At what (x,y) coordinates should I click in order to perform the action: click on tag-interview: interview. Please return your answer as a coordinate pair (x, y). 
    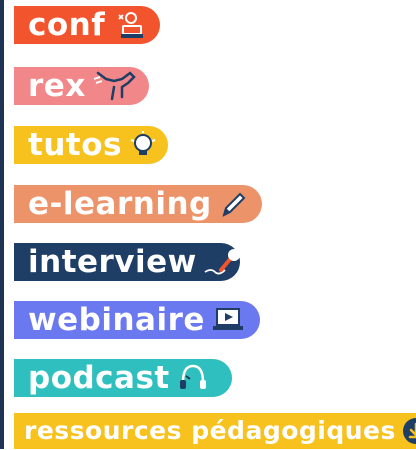
    Looking at the image, I should click on (127, 262).